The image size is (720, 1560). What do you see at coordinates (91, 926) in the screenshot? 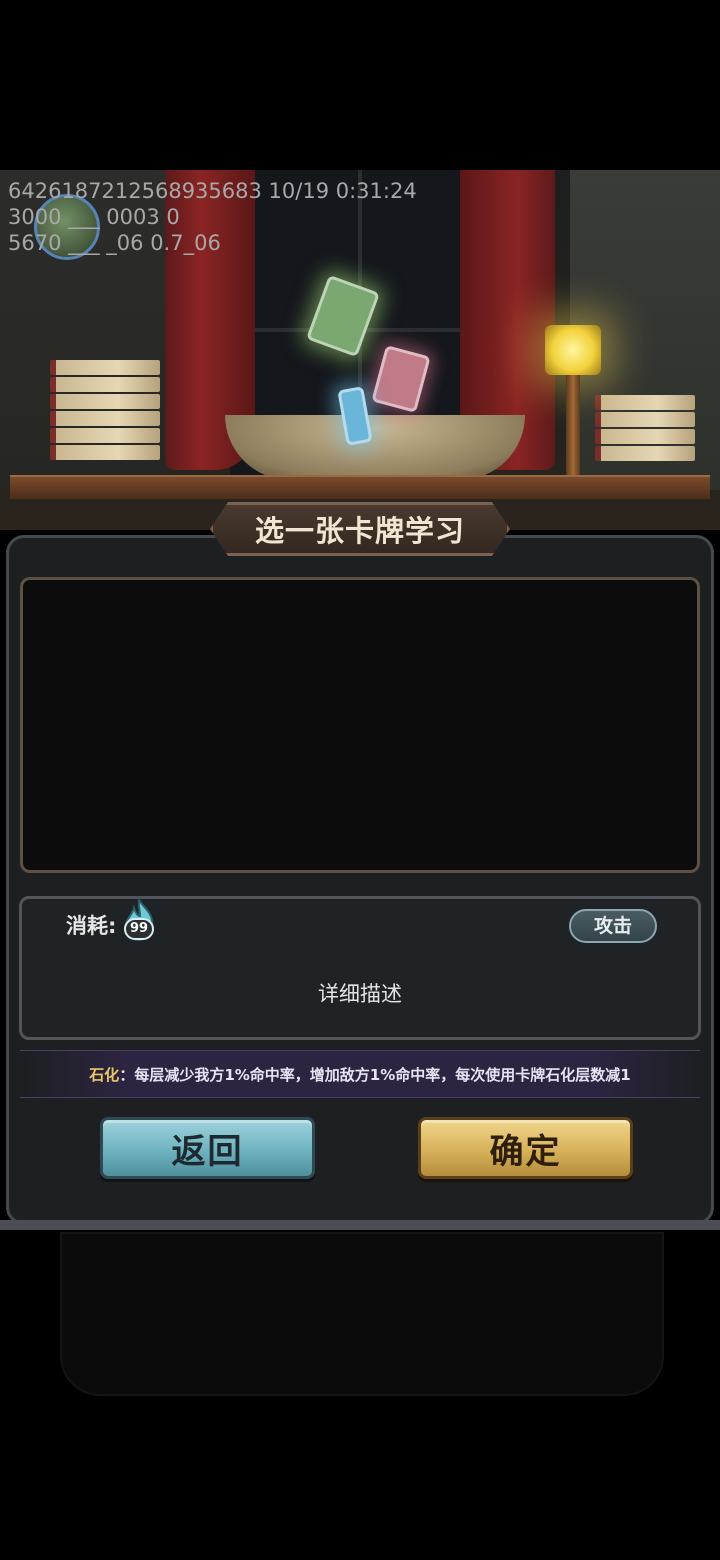
I see `cost-label: 消耗:` at bounding box center [91, 926].